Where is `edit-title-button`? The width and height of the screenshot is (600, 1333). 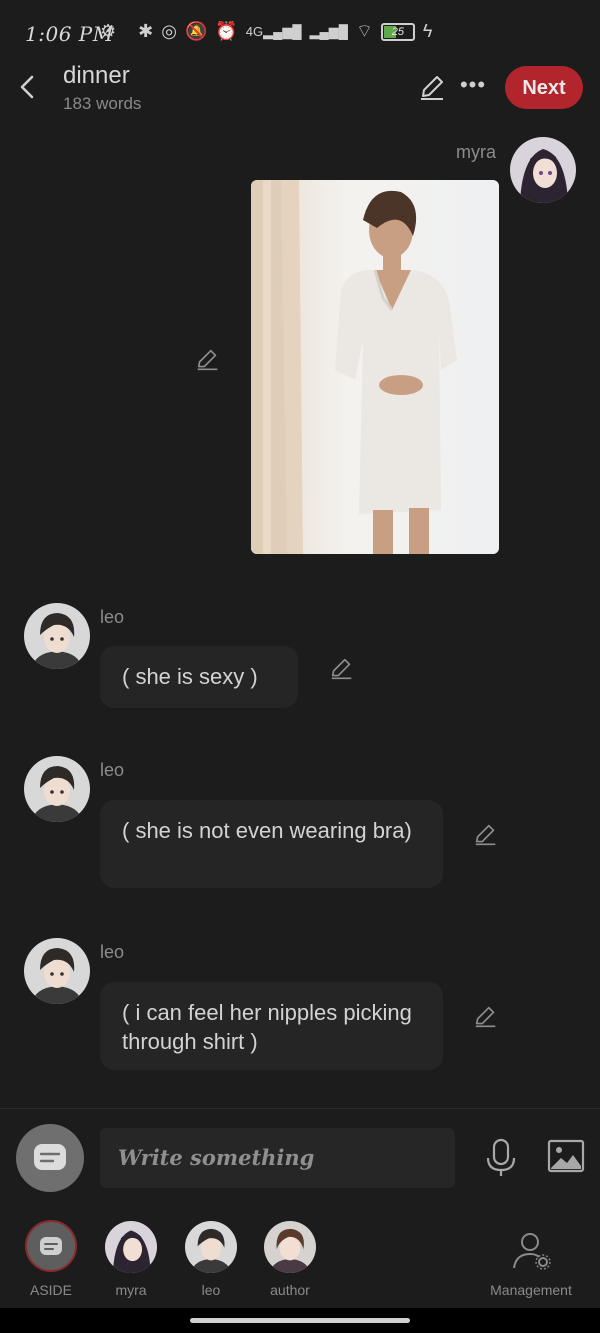 edit-title-button is located at coordinates (432, 87).